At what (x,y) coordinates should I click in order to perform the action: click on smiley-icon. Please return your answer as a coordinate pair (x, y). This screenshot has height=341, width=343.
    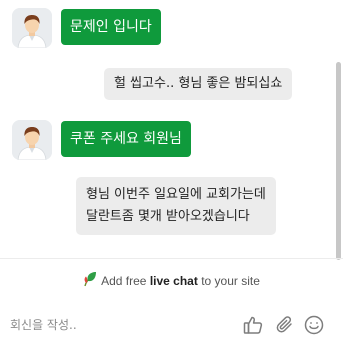
    Looking at the image, I should click on (314, 325).